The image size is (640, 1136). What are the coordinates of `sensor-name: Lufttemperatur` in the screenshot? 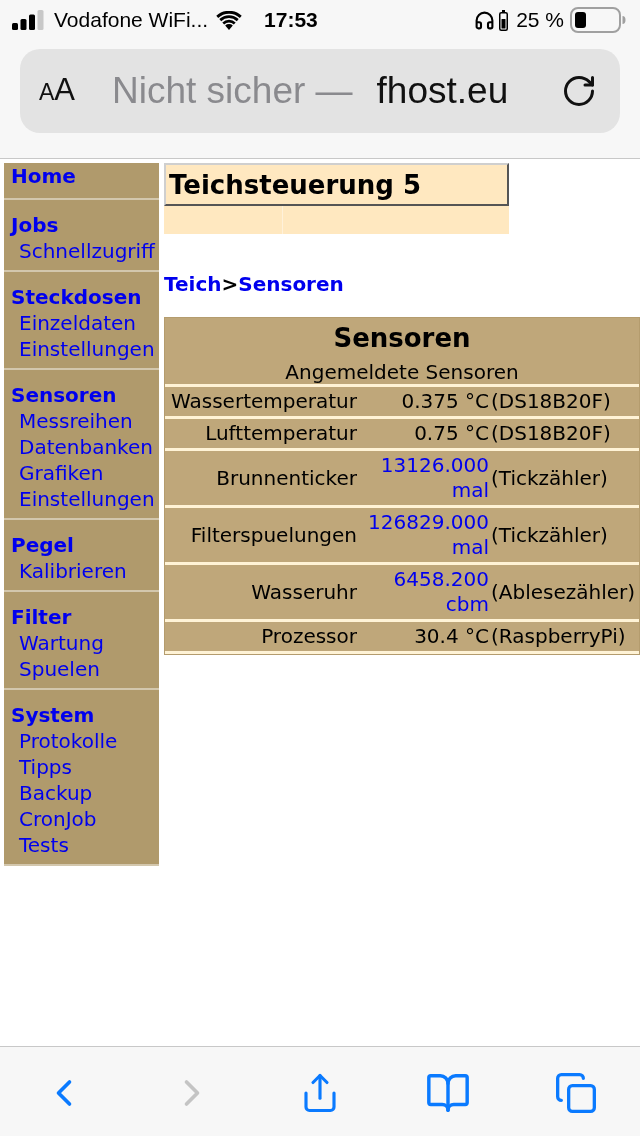 It's located at (281, 433).